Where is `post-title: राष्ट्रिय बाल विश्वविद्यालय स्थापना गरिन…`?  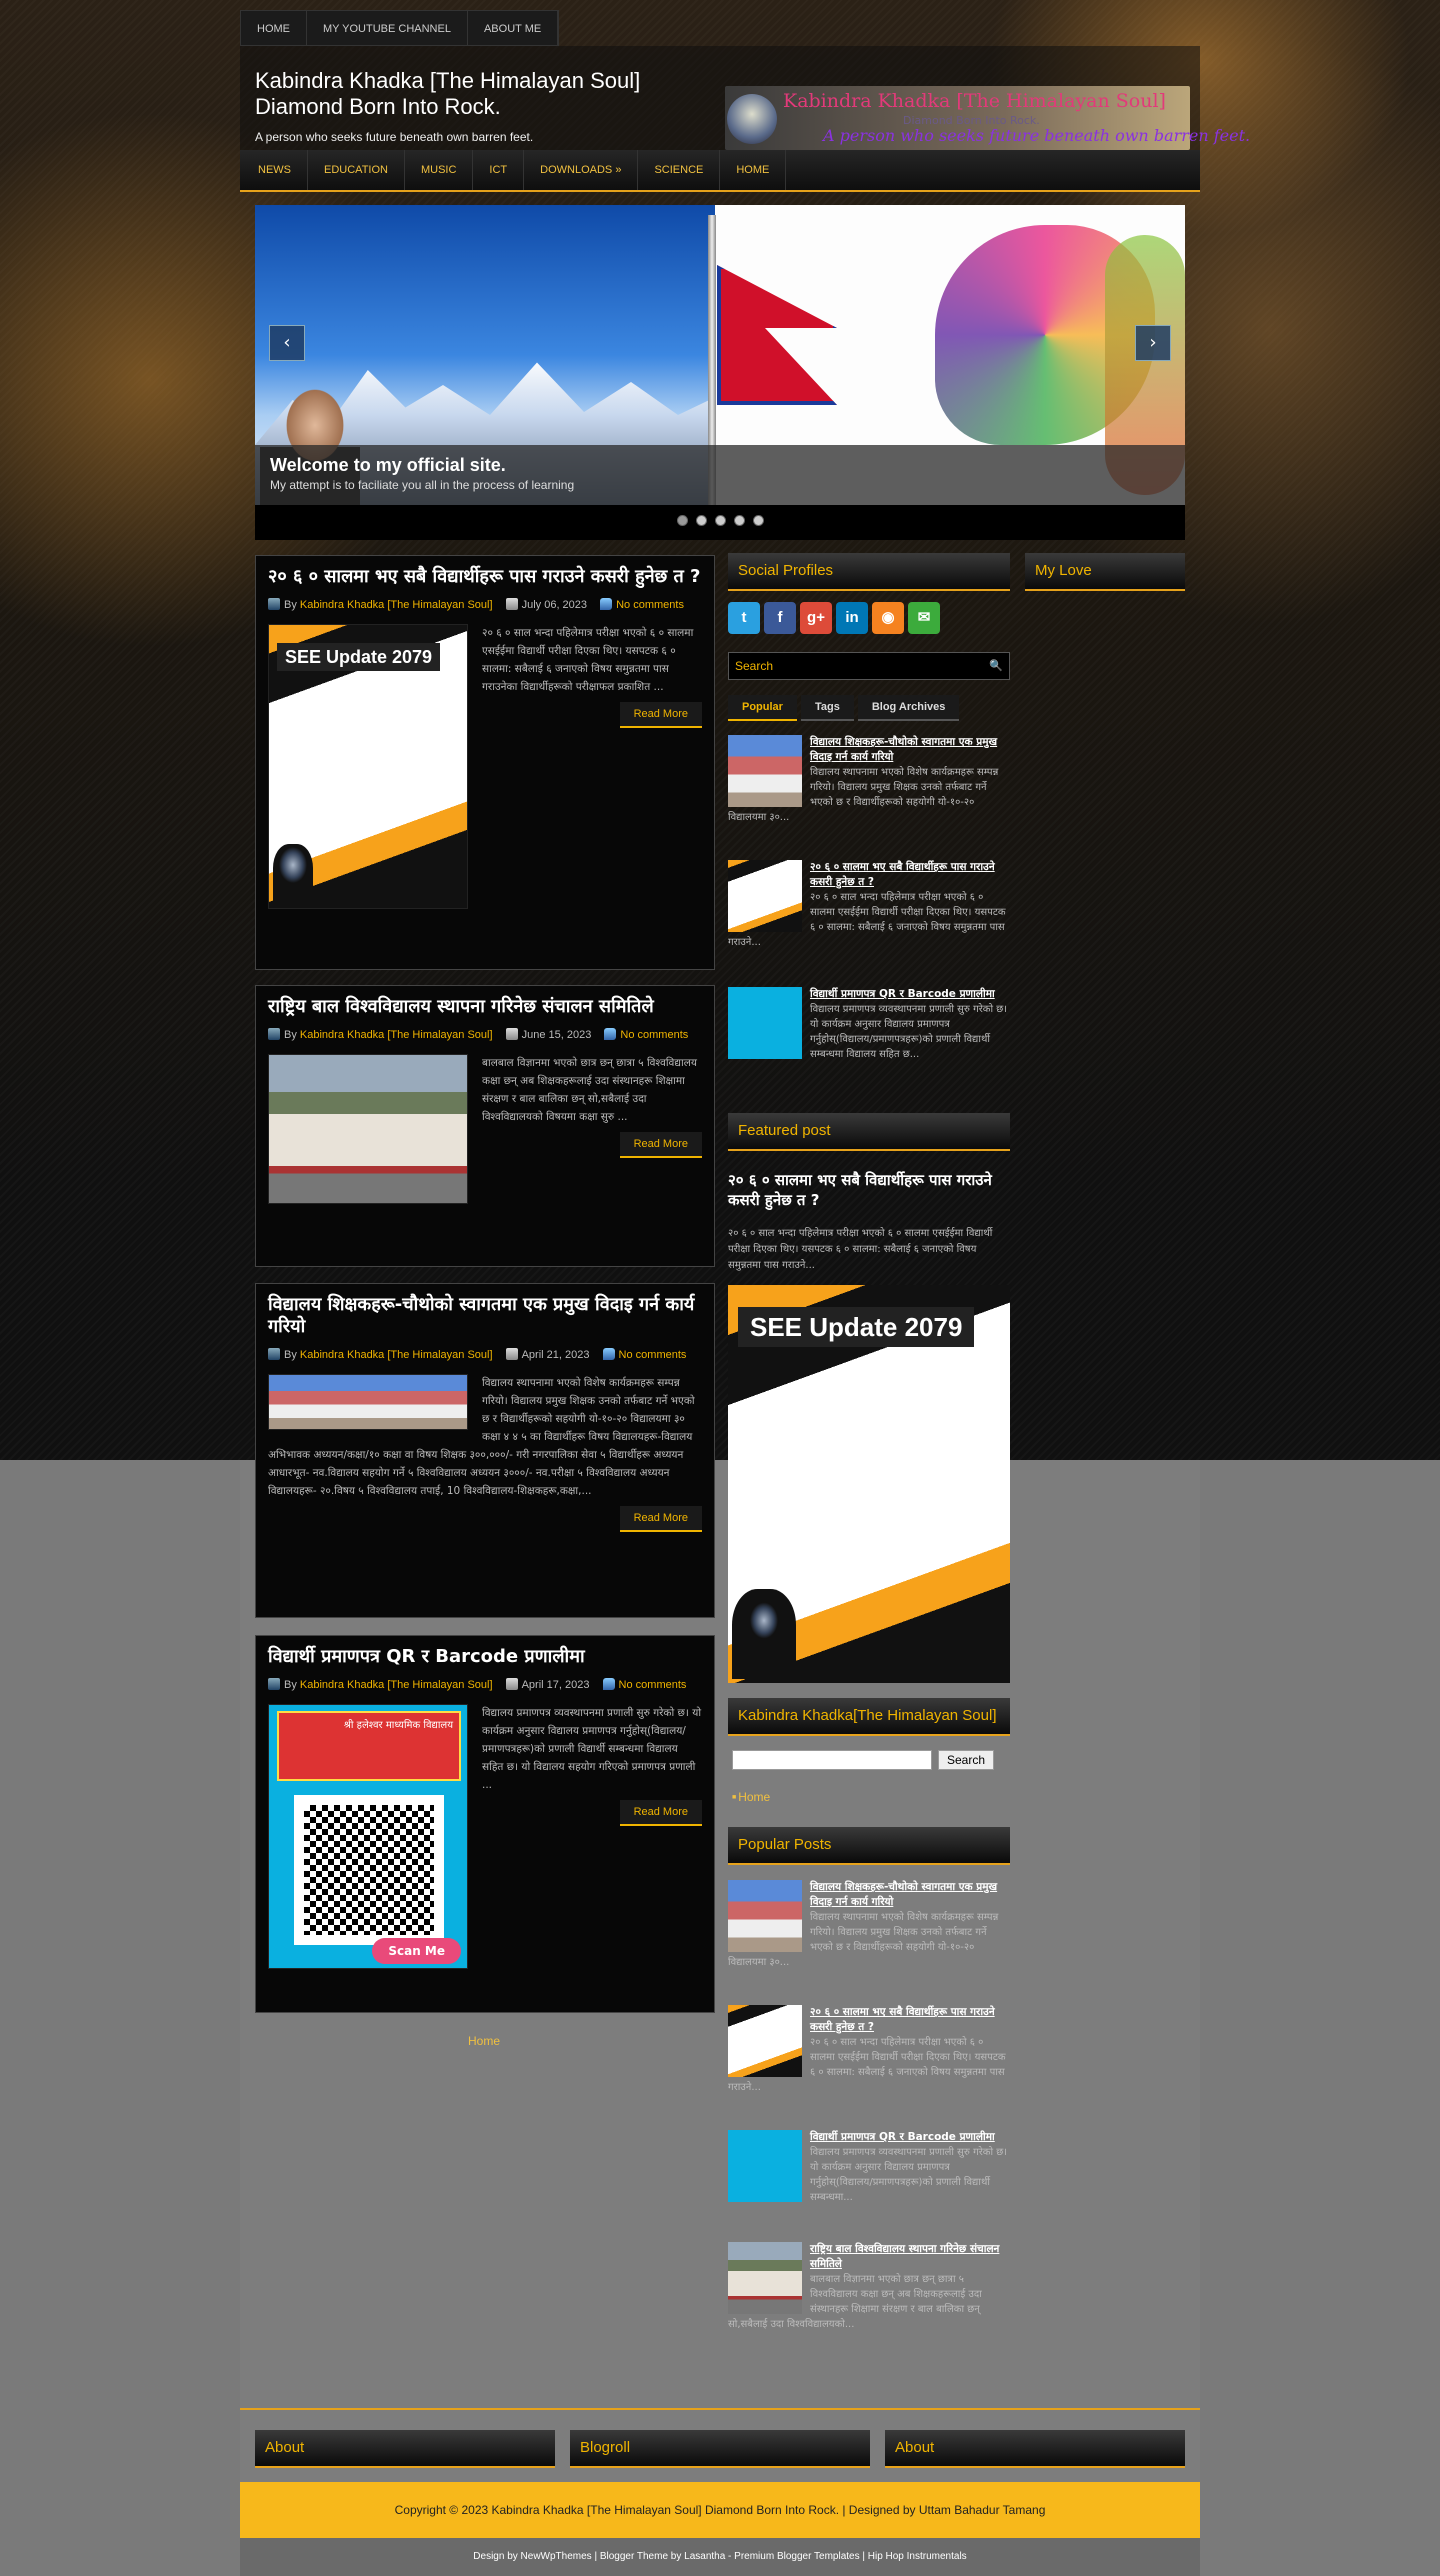
post-title: राष्ट्रिय बाल विश्वविद्यालय स्थापना गरिन… is located at coordinates (485, 1007).